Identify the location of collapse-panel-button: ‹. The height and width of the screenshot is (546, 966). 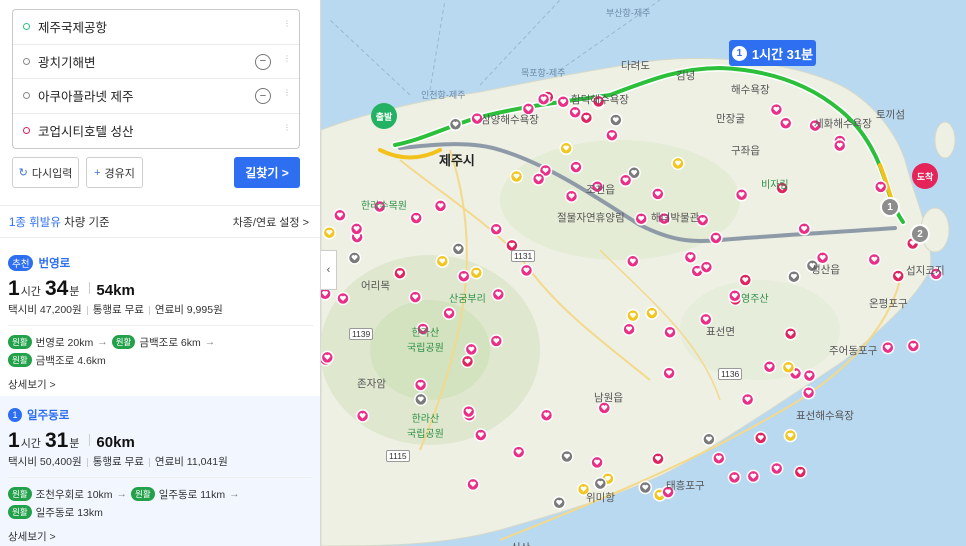
(329, 270).